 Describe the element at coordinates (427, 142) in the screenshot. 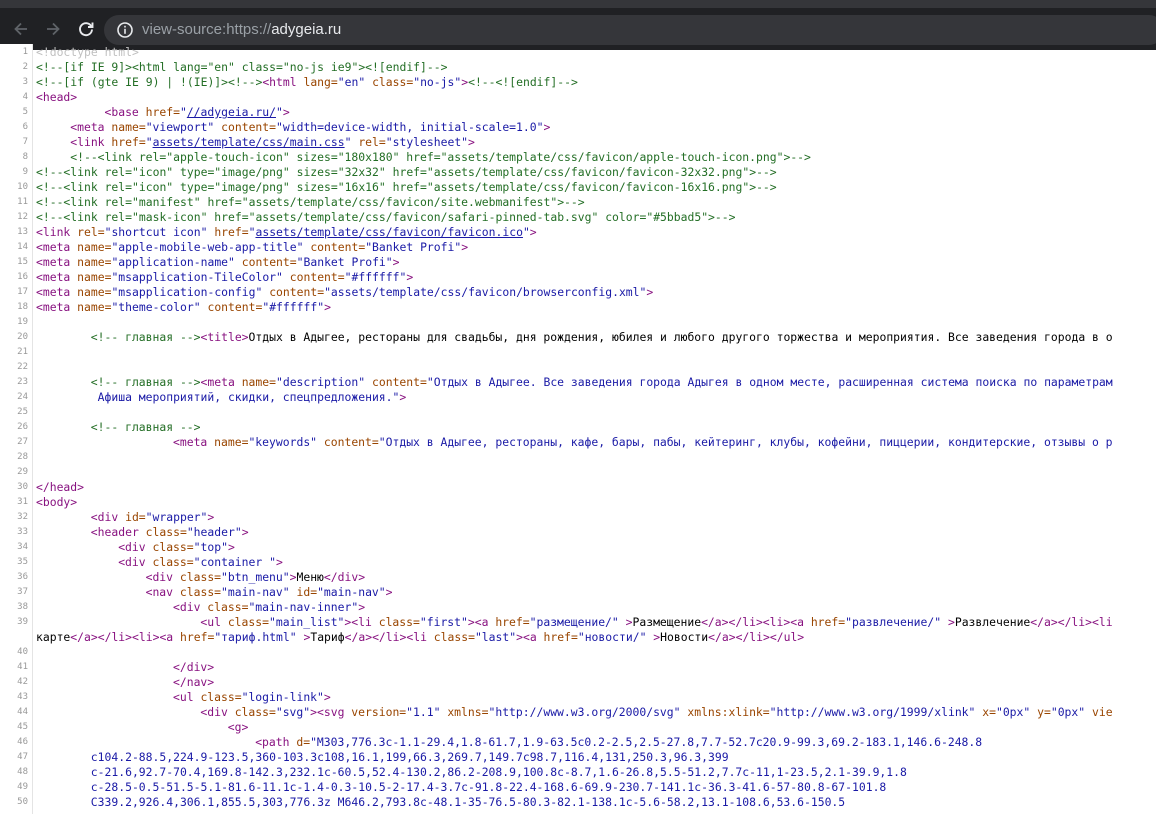

I see `code-token: "stylesheet"` at that location.